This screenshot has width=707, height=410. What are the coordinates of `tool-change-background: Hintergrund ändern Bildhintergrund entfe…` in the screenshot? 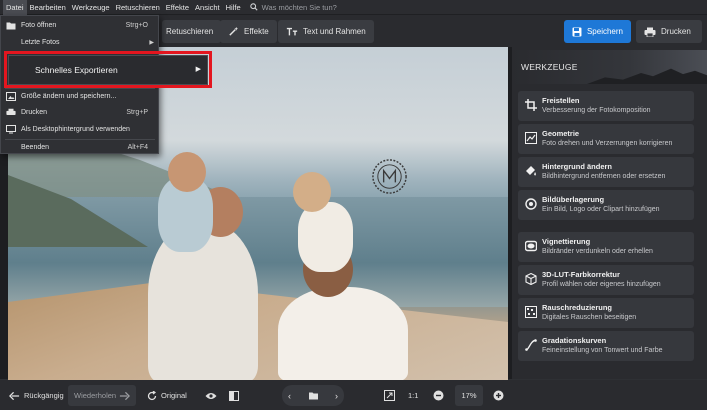 It's located at (606, 172).